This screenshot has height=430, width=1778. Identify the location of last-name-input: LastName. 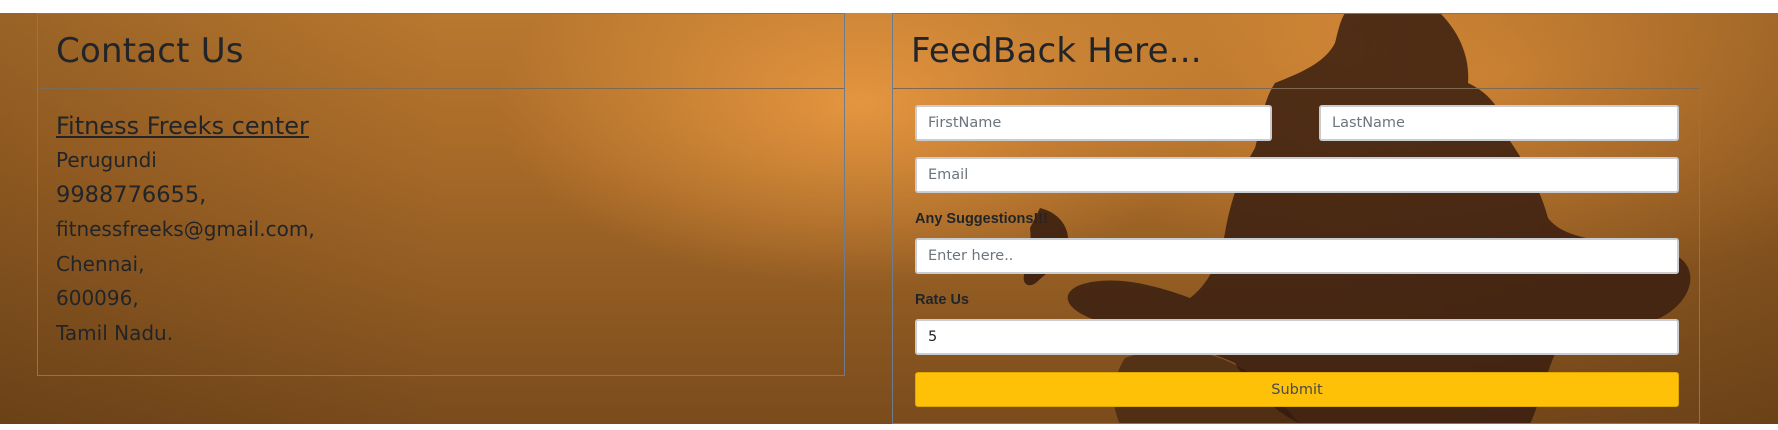
(1499, 123).